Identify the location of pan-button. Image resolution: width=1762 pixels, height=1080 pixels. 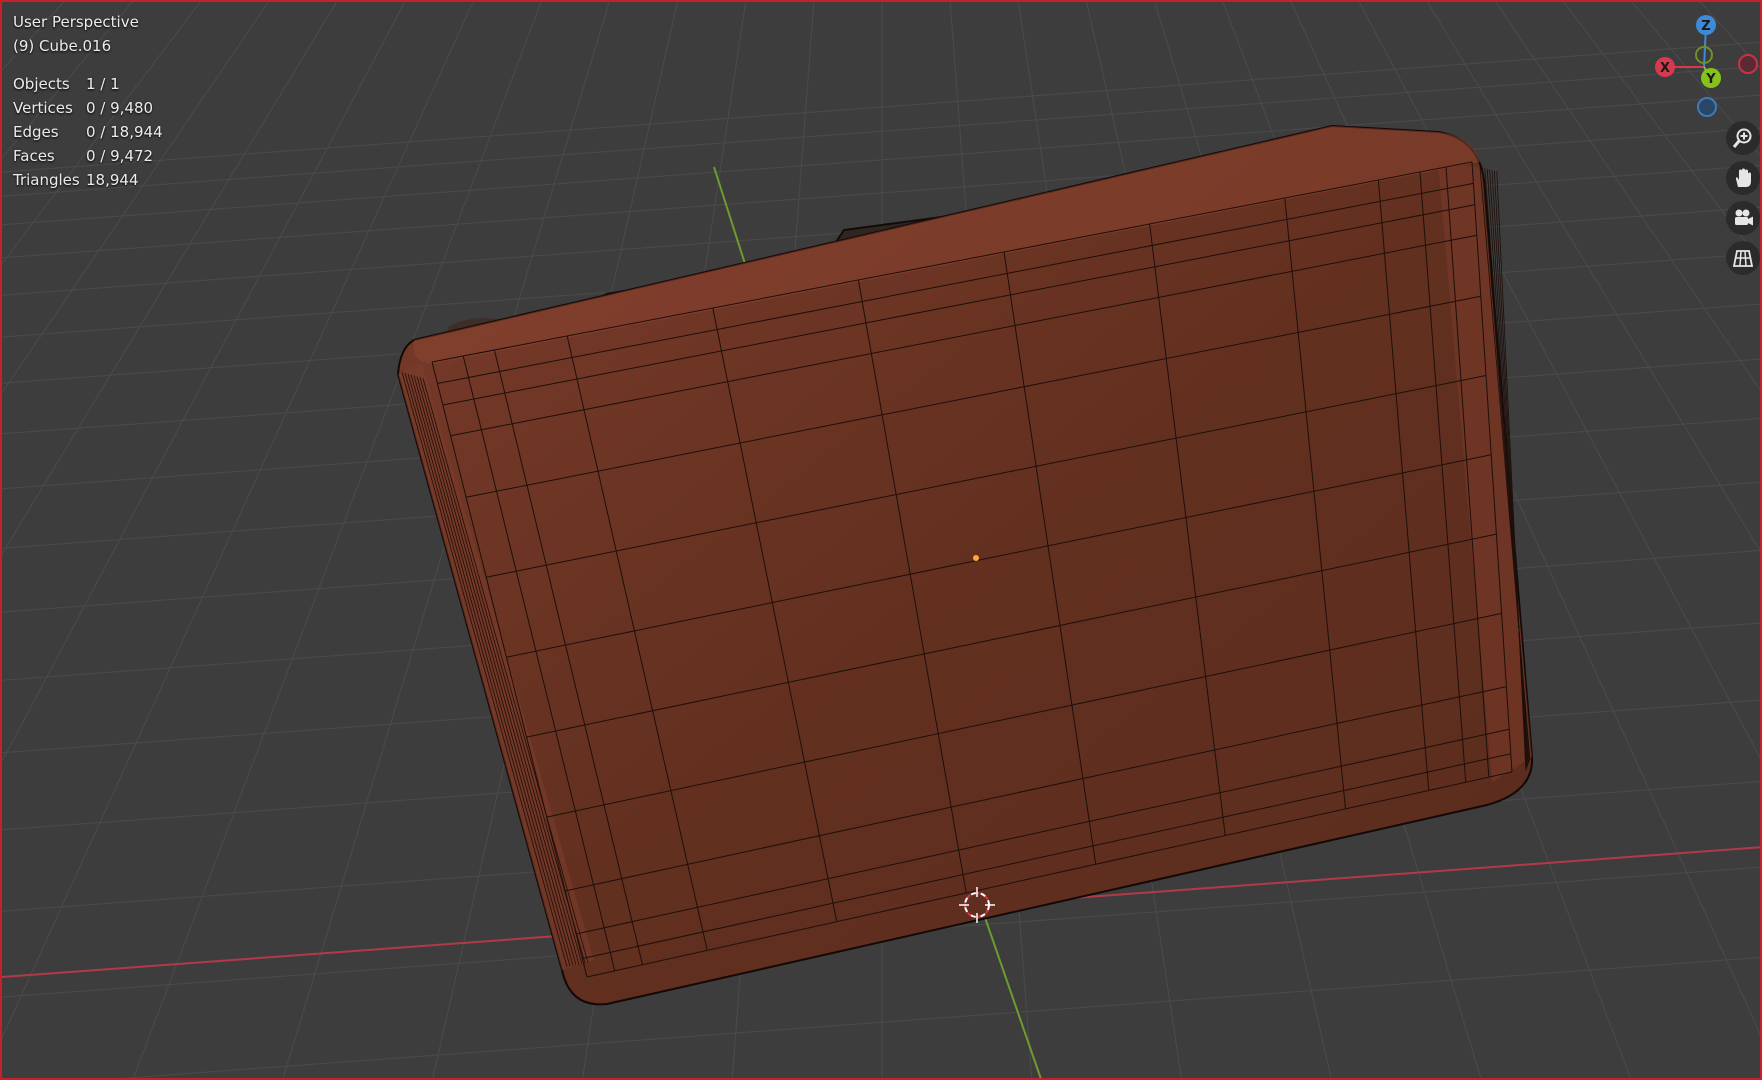
(1743, 178).